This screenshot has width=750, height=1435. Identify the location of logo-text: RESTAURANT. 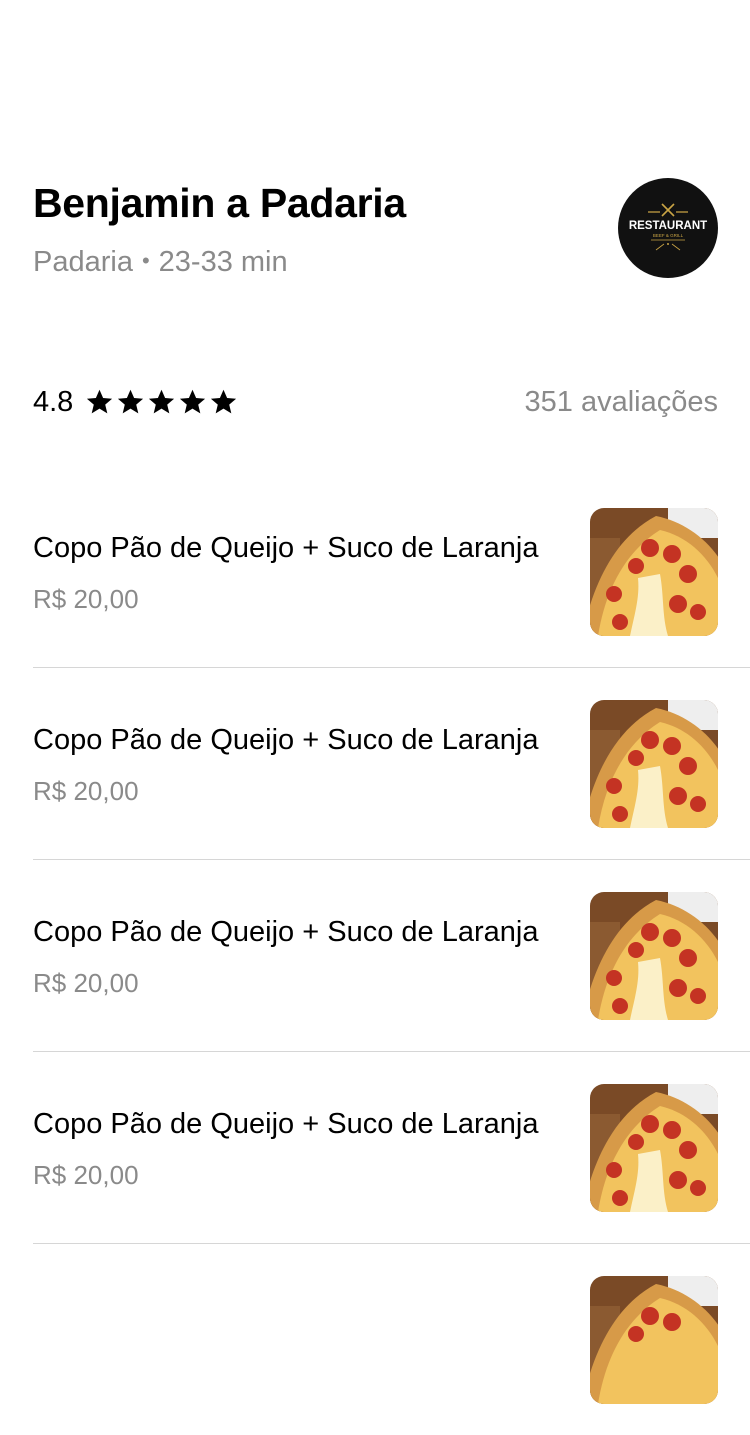
(668, 226).